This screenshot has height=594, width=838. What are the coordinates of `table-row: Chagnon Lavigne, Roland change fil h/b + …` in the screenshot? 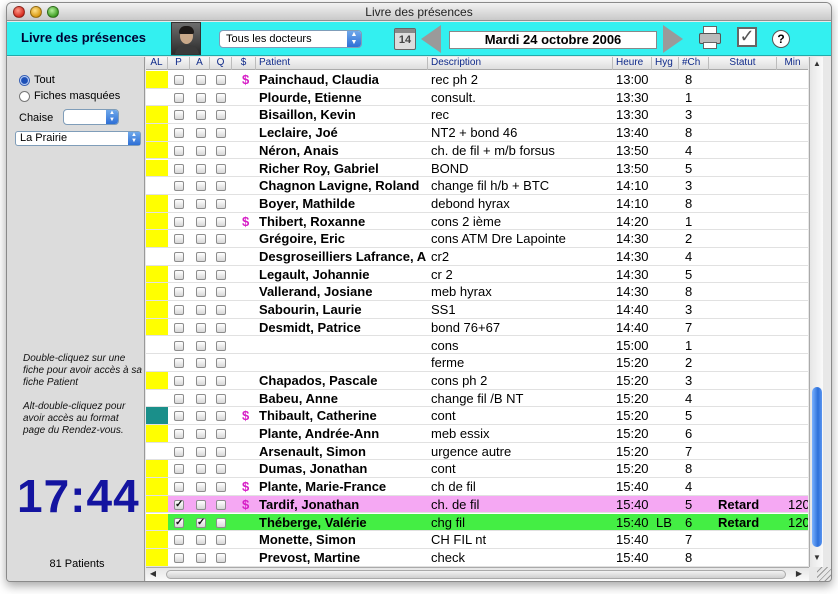 It's located at (477, 186).